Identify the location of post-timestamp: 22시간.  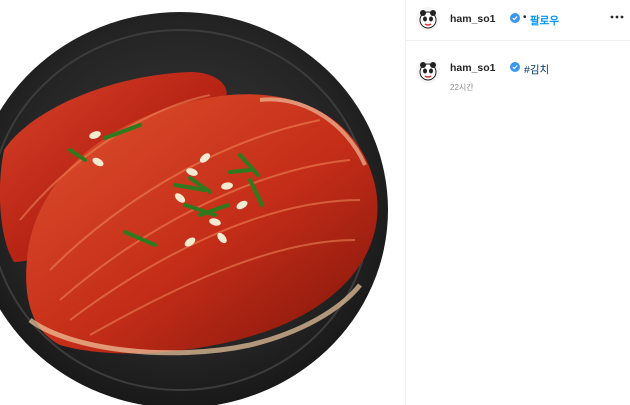
(462, 87).